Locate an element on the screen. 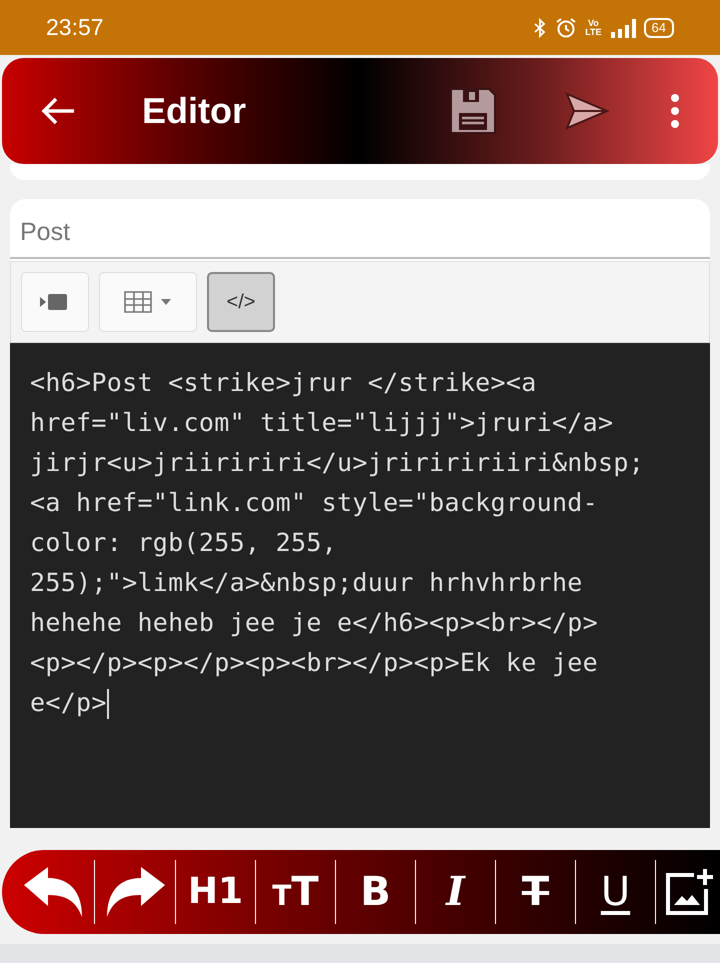 The width and height of the screenshot is (720, 963). video-camera-icon is located at coordinates (55, 302).